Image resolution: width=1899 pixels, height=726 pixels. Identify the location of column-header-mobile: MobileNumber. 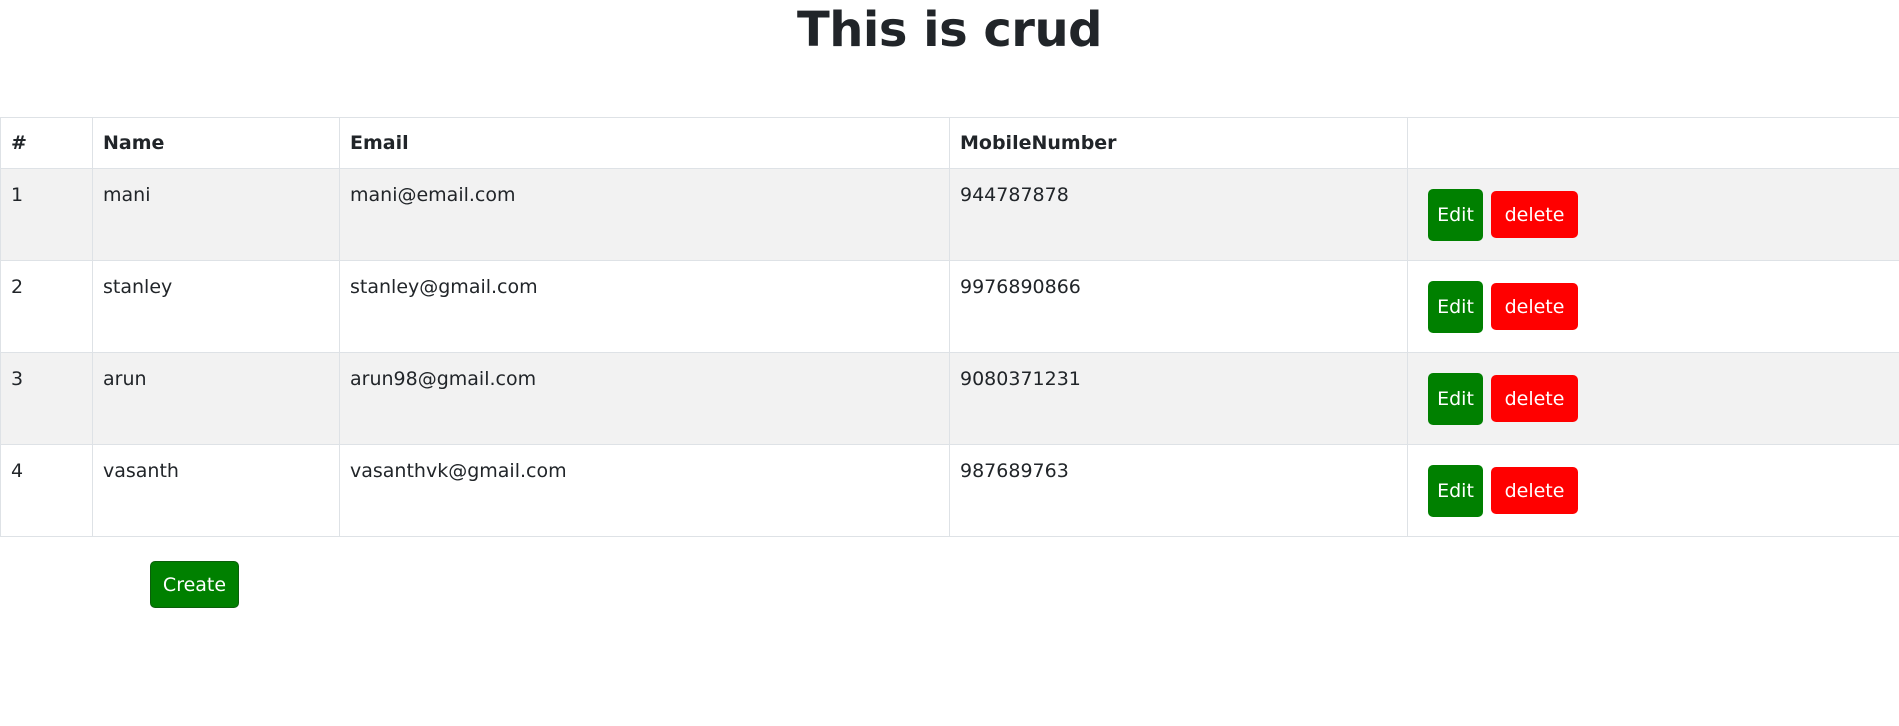
(1178, 143).